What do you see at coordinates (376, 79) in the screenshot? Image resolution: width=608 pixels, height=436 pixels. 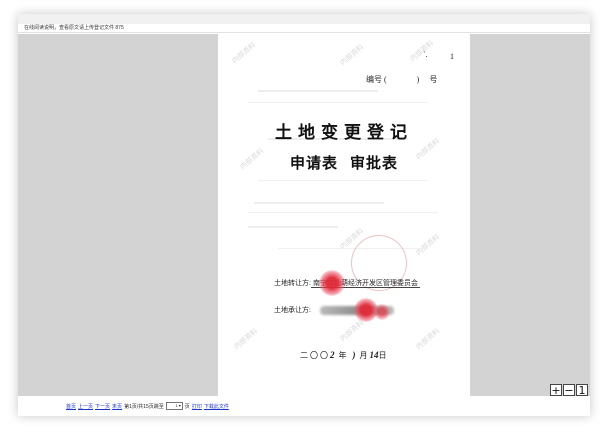 I see `number-label: 编号 (` at bounding box center [376, 79].